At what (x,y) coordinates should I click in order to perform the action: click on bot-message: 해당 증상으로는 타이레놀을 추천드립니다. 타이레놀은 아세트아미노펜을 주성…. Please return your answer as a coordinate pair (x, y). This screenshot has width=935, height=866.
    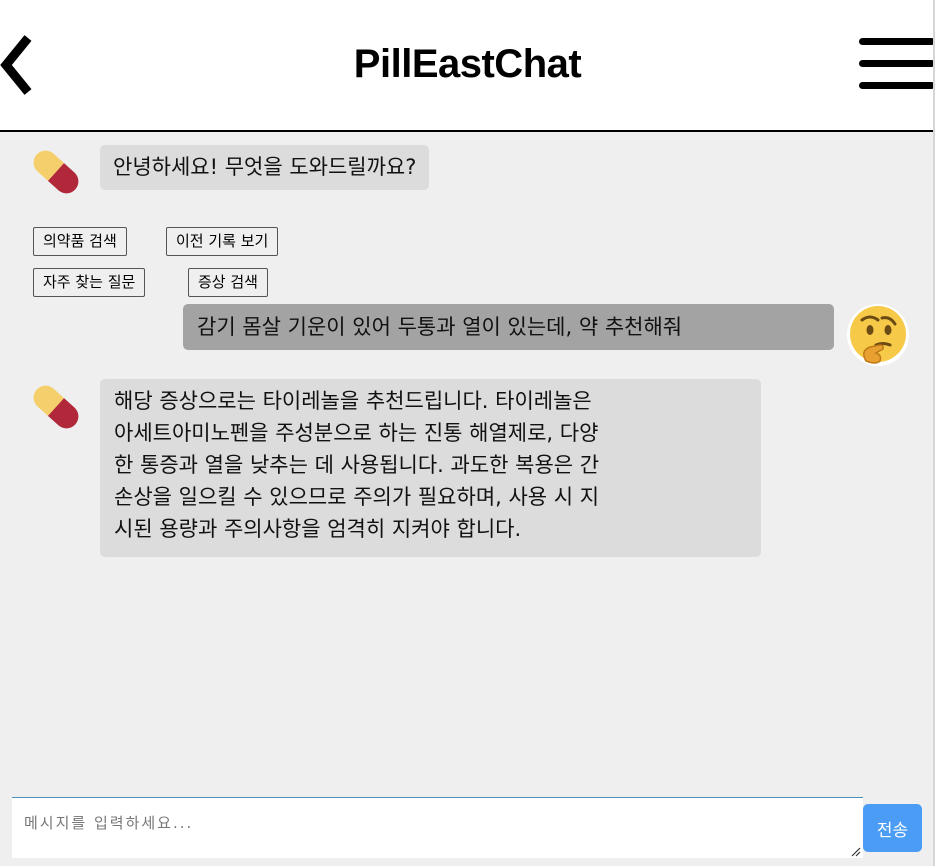
    Looking at the image, I should click on (430, 468).